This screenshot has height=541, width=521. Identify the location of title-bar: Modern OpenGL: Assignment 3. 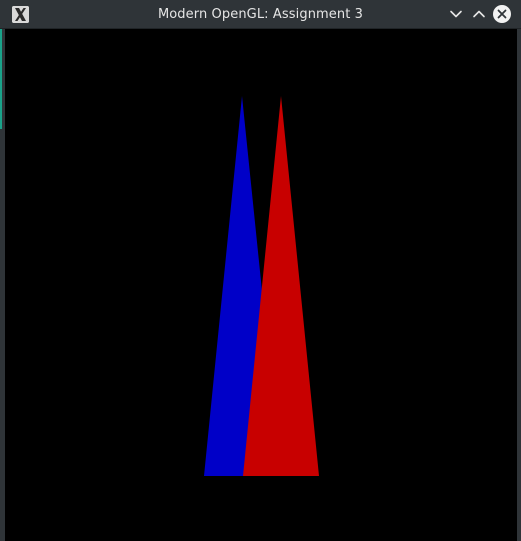
(260, 14).